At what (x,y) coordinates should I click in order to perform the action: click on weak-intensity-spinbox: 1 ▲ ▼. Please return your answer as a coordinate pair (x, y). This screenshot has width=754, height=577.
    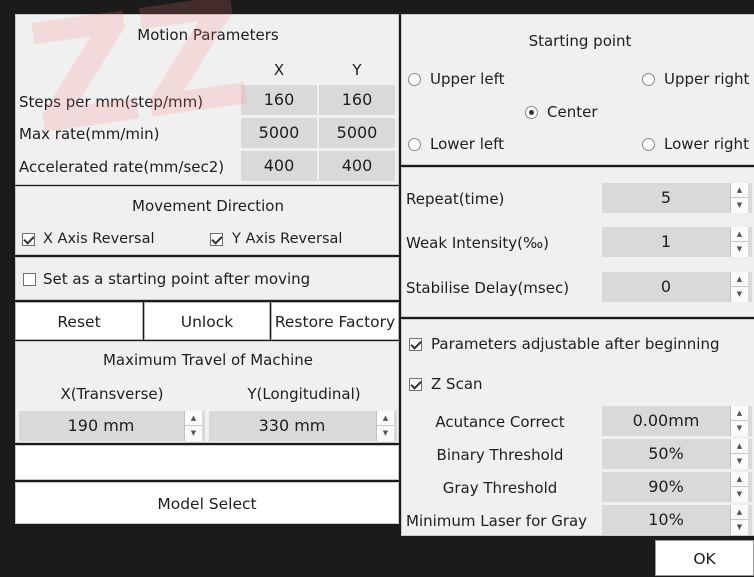
    Looking at the image, I should click on (677, 242).